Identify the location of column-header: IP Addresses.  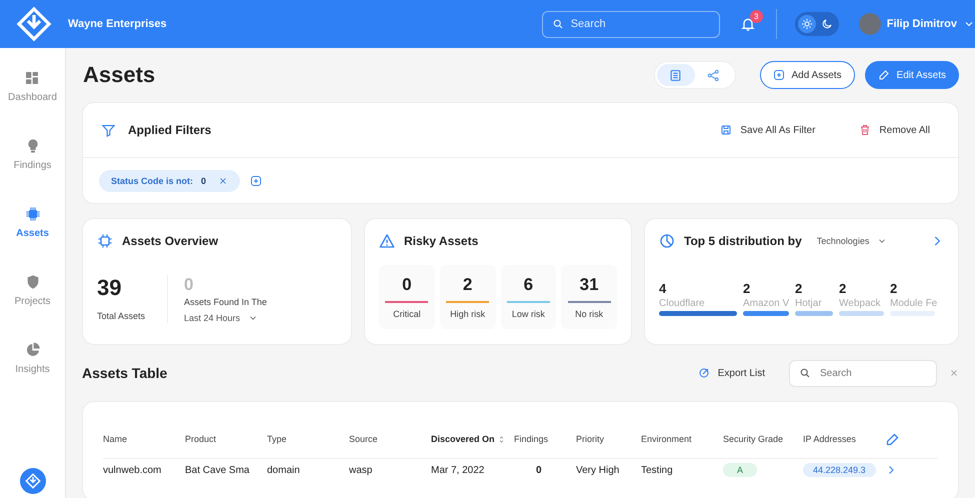
(829, 439).